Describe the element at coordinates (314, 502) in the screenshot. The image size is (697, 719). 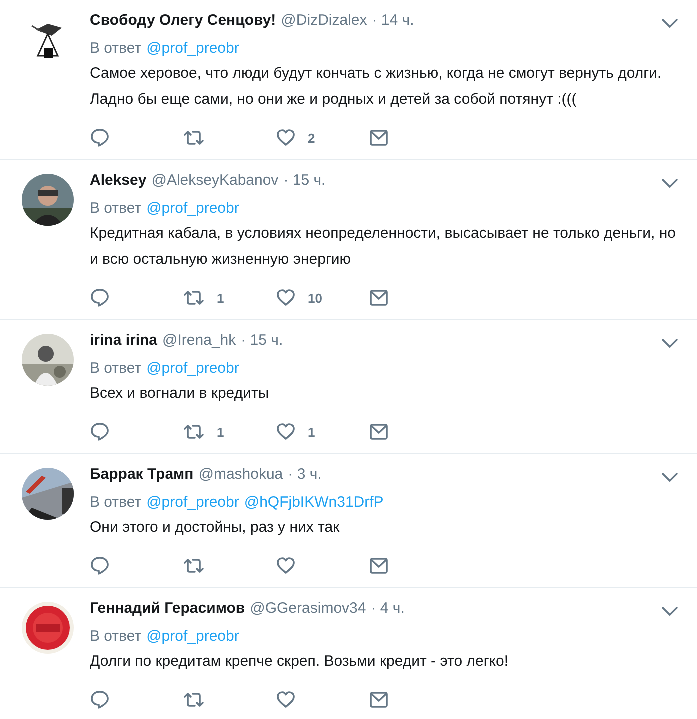
I see `mention-link: @hQFjbIKWn31DrfP` at that location.